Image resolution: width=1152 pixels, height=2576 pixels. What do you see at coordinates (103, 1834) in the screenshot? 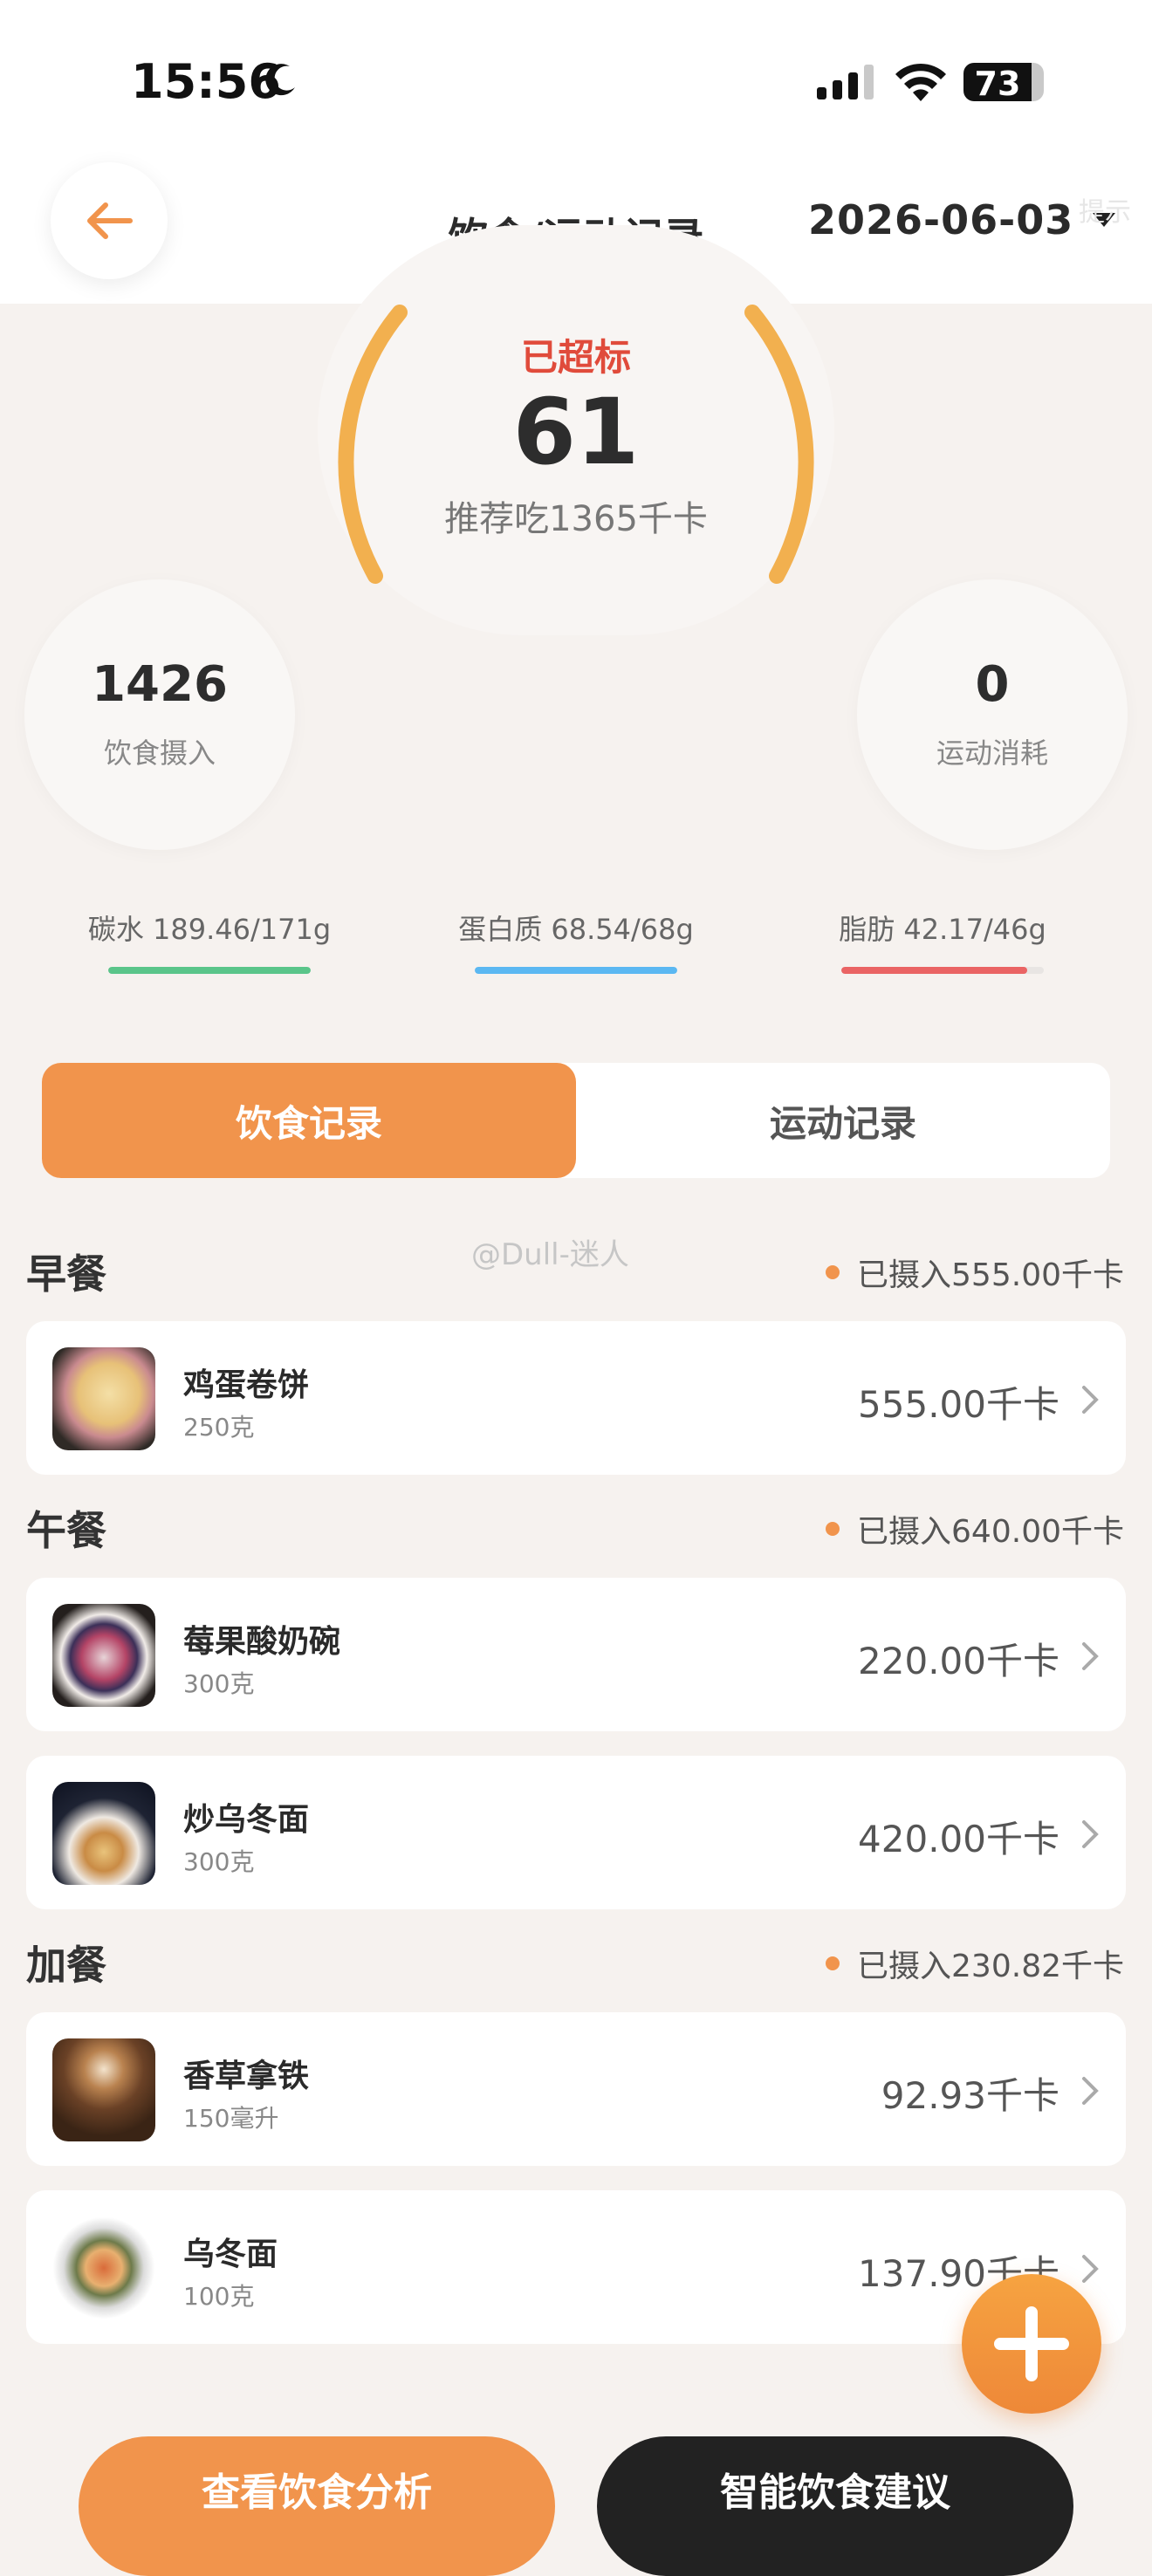
I see `food-thumbnail-fried-udon` at bounding box center [103, 1834].